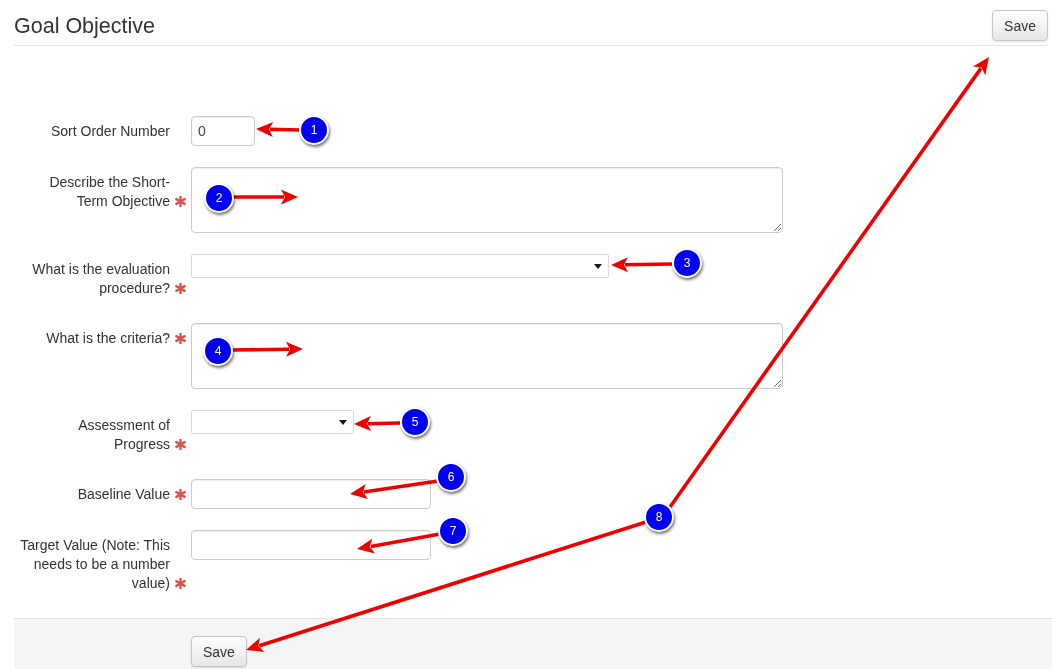 The height and width of the screenshot is (669, 1052). Describe the element at coordinates (314, 130) in the screenshot. I see `step-marker: 1` at that location.